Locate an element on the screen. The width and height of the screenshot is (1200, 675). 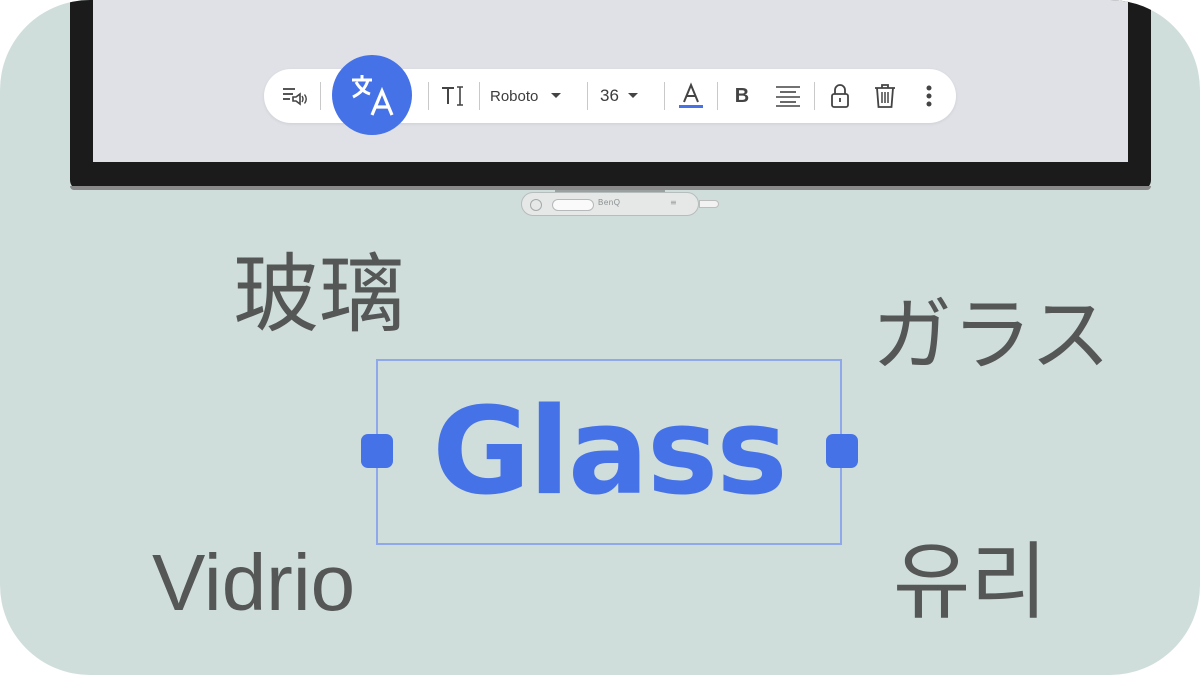
tray-mark-icon: ≡ is located at coordinates (673, 202).